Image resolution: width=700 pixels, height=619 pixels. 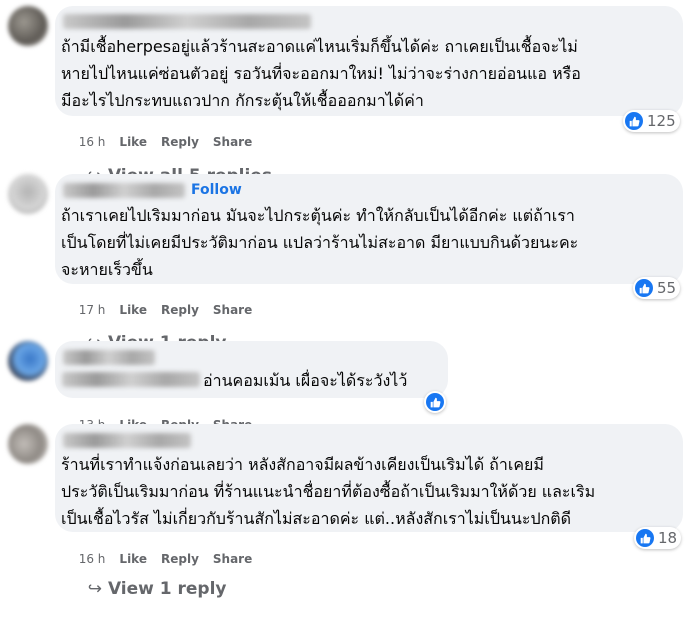 I want to click on reaction-count, so click(x=435, y=402).